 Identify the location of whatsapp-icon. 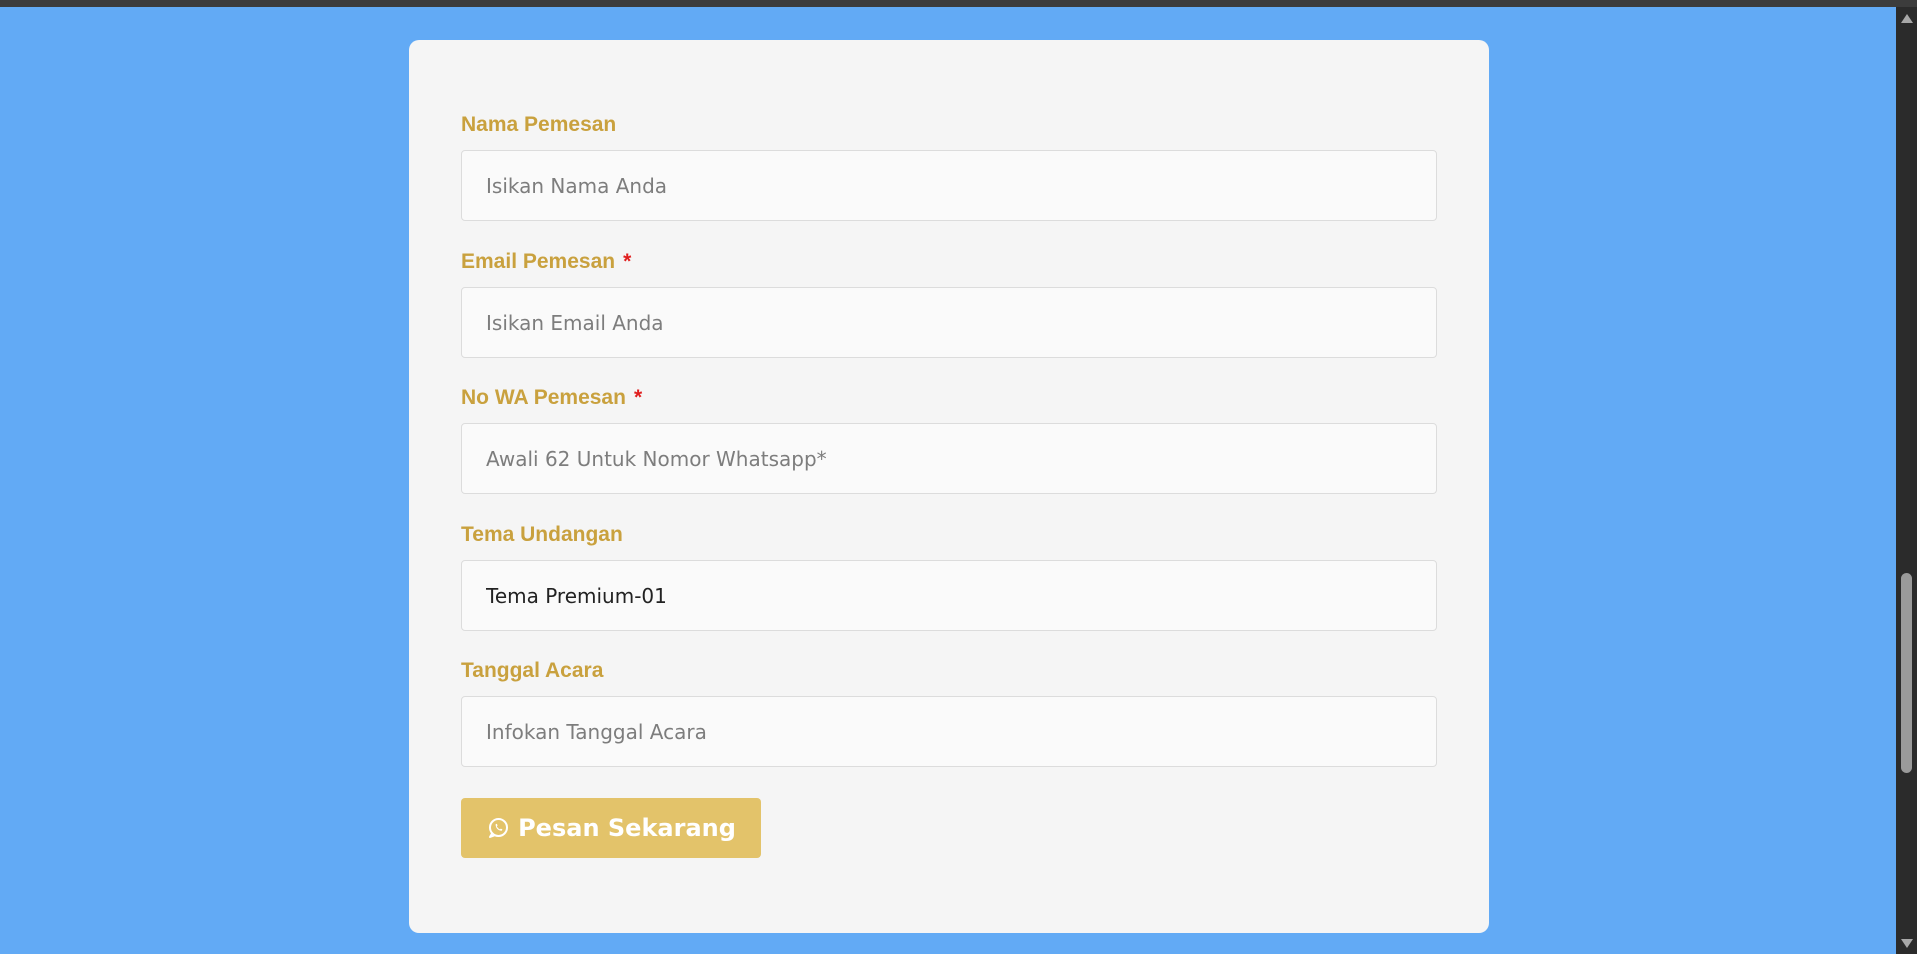
(498, 828).